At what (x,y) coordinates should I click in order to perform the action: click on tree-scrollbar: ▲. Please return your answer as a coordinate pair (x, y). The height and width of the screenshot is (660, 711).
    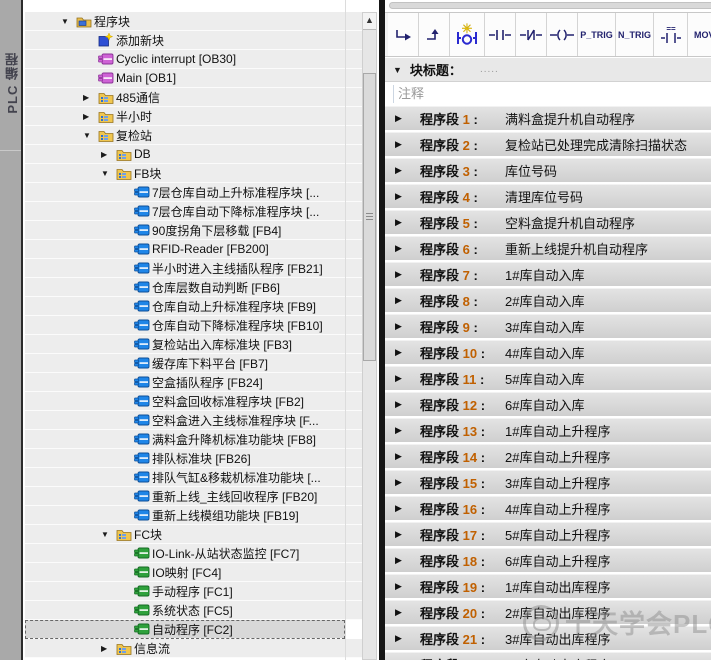
    Looking at the image, I should click on (369, 336).